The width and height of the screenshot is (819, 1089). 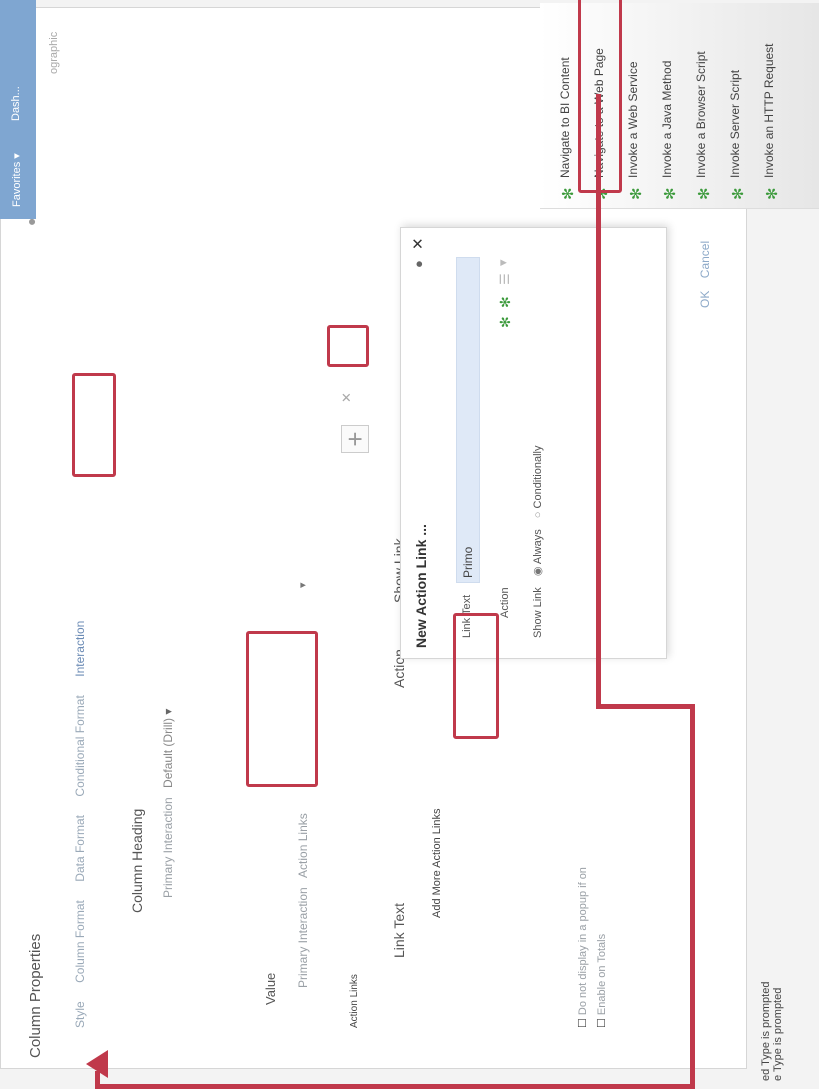 I want to click on value-interaction-row: Primary Interaction Action Links, so click(x=303, y=900).